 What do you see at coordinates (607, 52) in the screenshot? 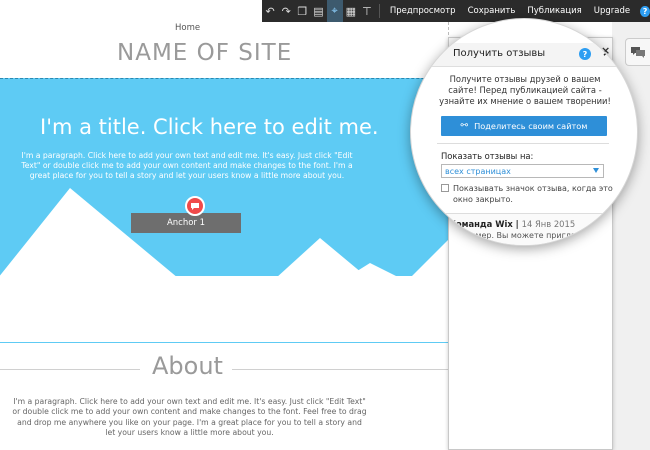
I see `close-icon: ×` at bounding box center [607, 52].